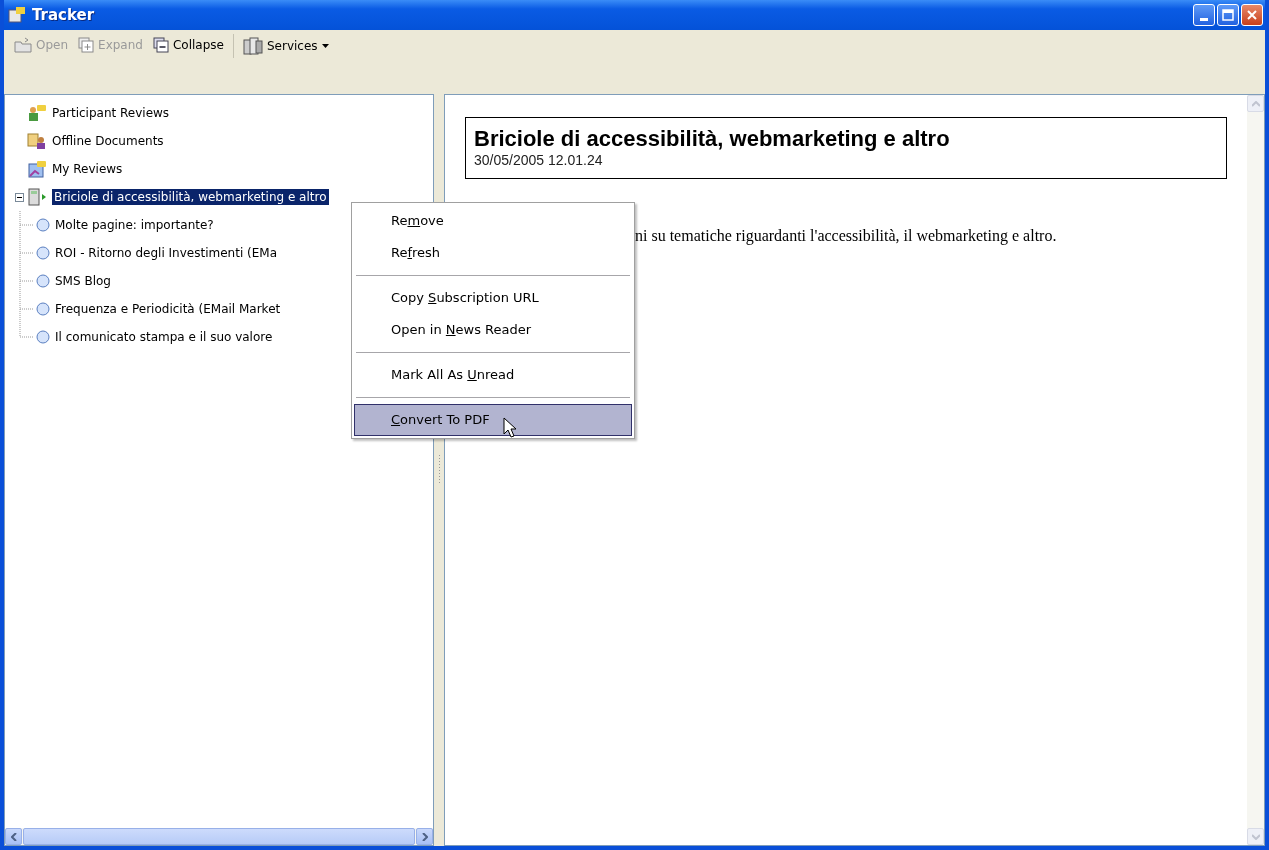 The image size is (1269, 850). I want to click on review-icon, so click(37, 169).